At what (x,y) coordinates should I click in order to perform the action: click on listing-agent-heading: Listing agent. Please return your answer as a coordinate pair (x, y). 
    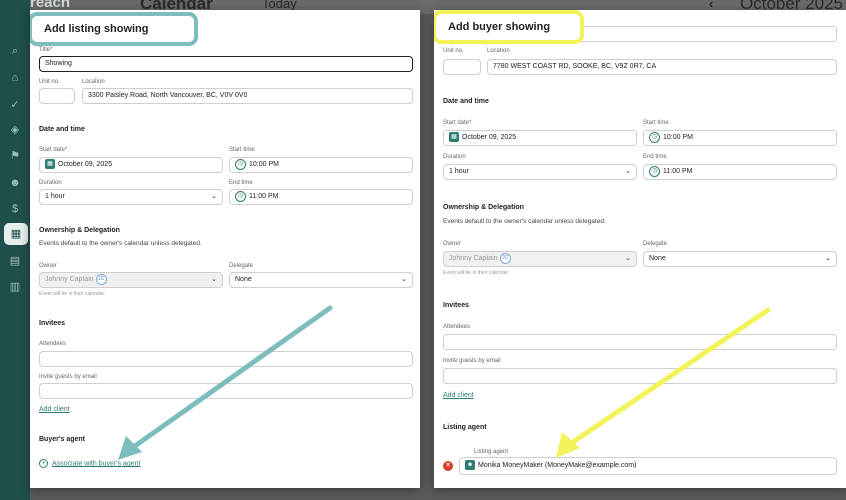
    Looking at the image, I should click on (465, 427).